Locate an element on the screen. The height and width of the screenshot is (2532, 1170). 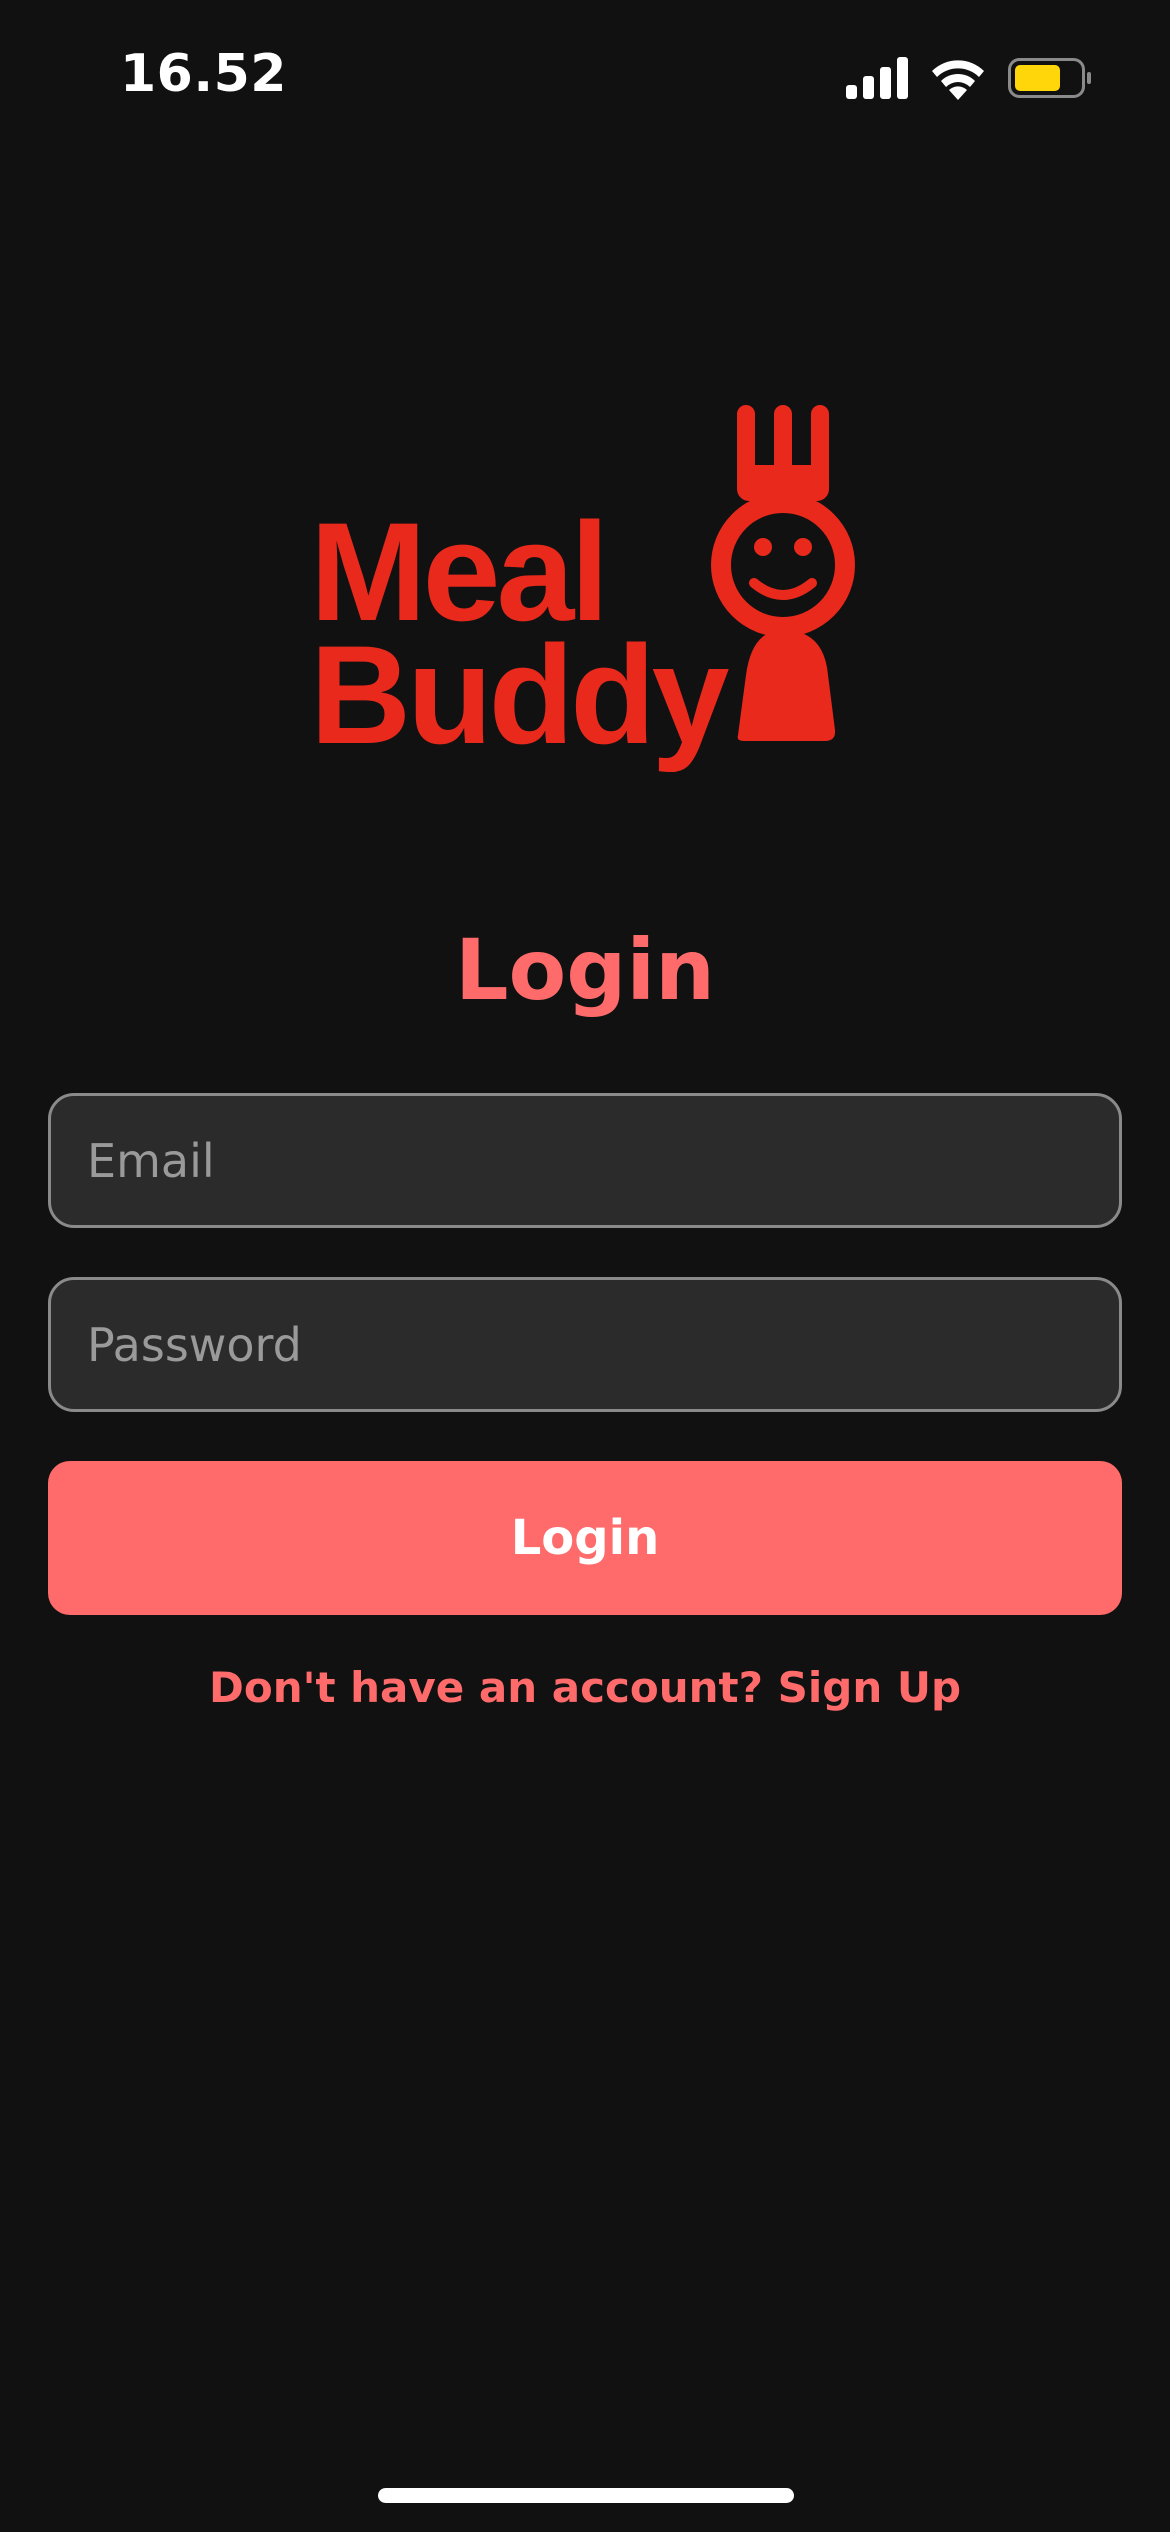
status-bar: 16.52 is located at coordinates (585, 75).